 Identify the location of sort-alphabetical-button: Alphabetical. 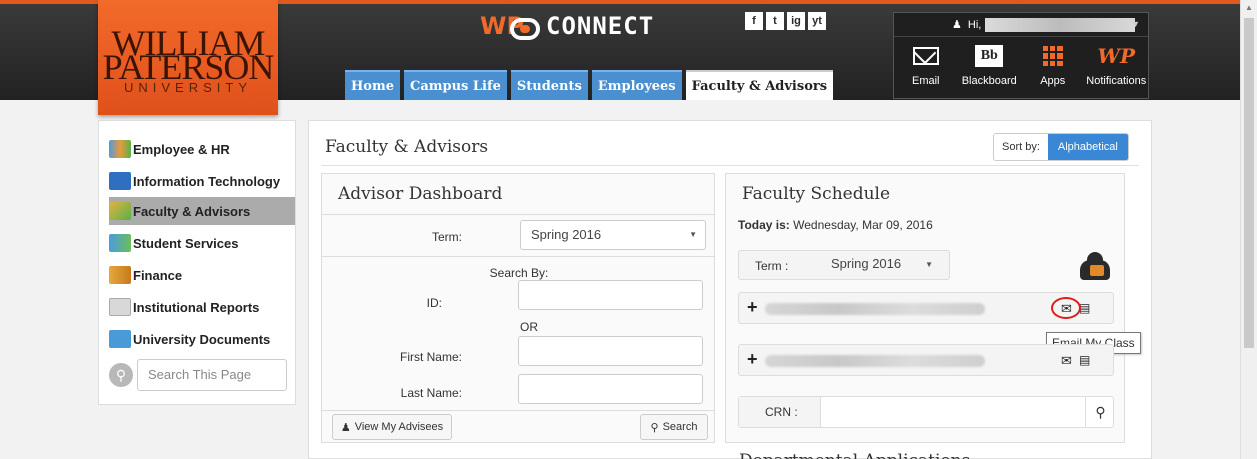
(1087, 147).